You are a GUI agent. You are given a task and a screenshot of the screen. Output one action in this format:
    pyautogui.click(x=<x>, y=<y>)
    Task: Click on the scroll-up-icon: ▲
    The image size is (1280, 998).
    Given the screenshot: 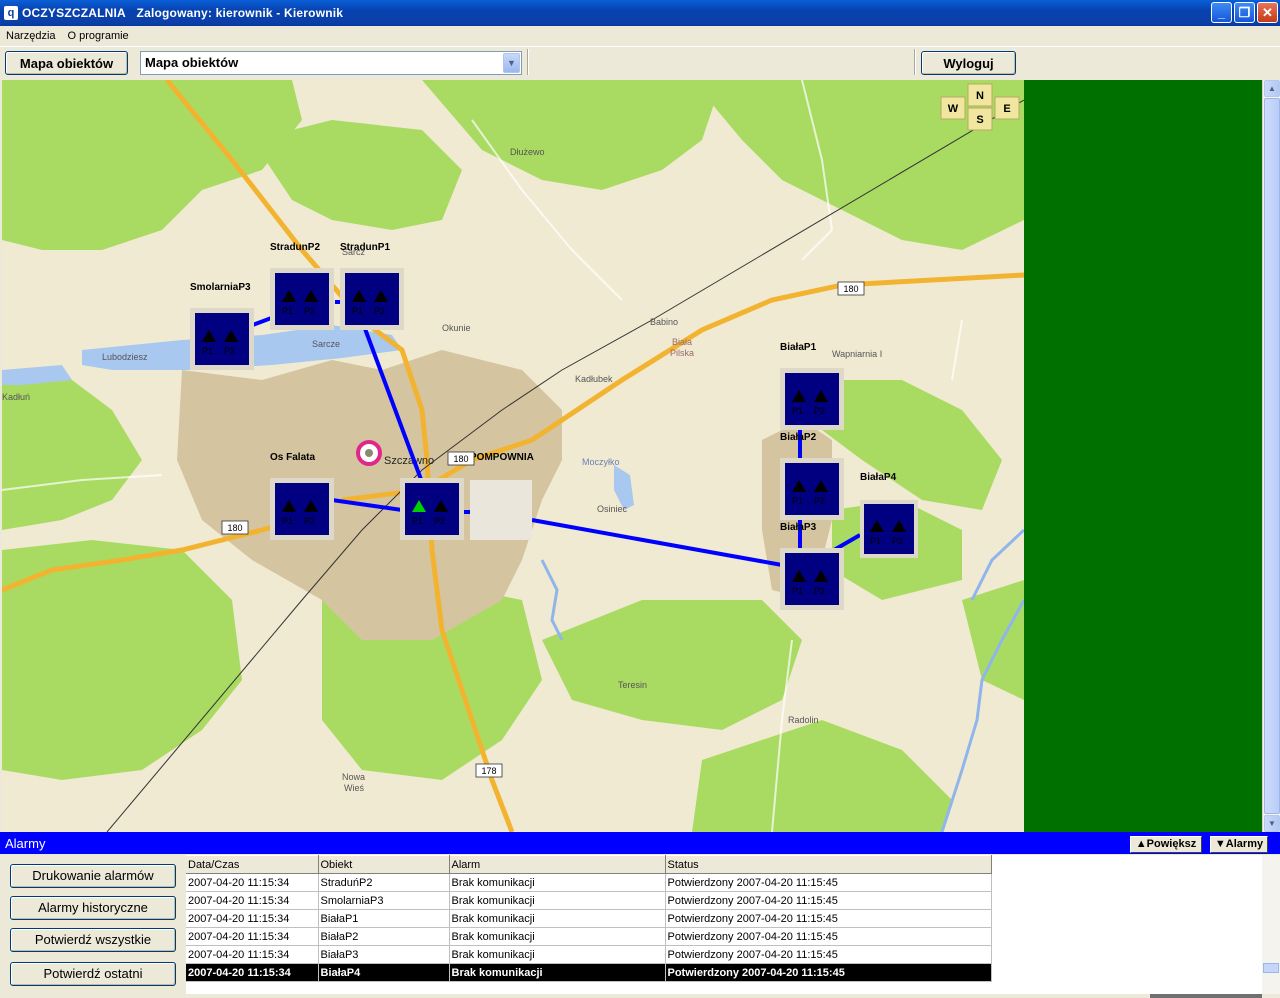 What is the action you would take?
    pyautogui.click(x=1272, y=88)
    